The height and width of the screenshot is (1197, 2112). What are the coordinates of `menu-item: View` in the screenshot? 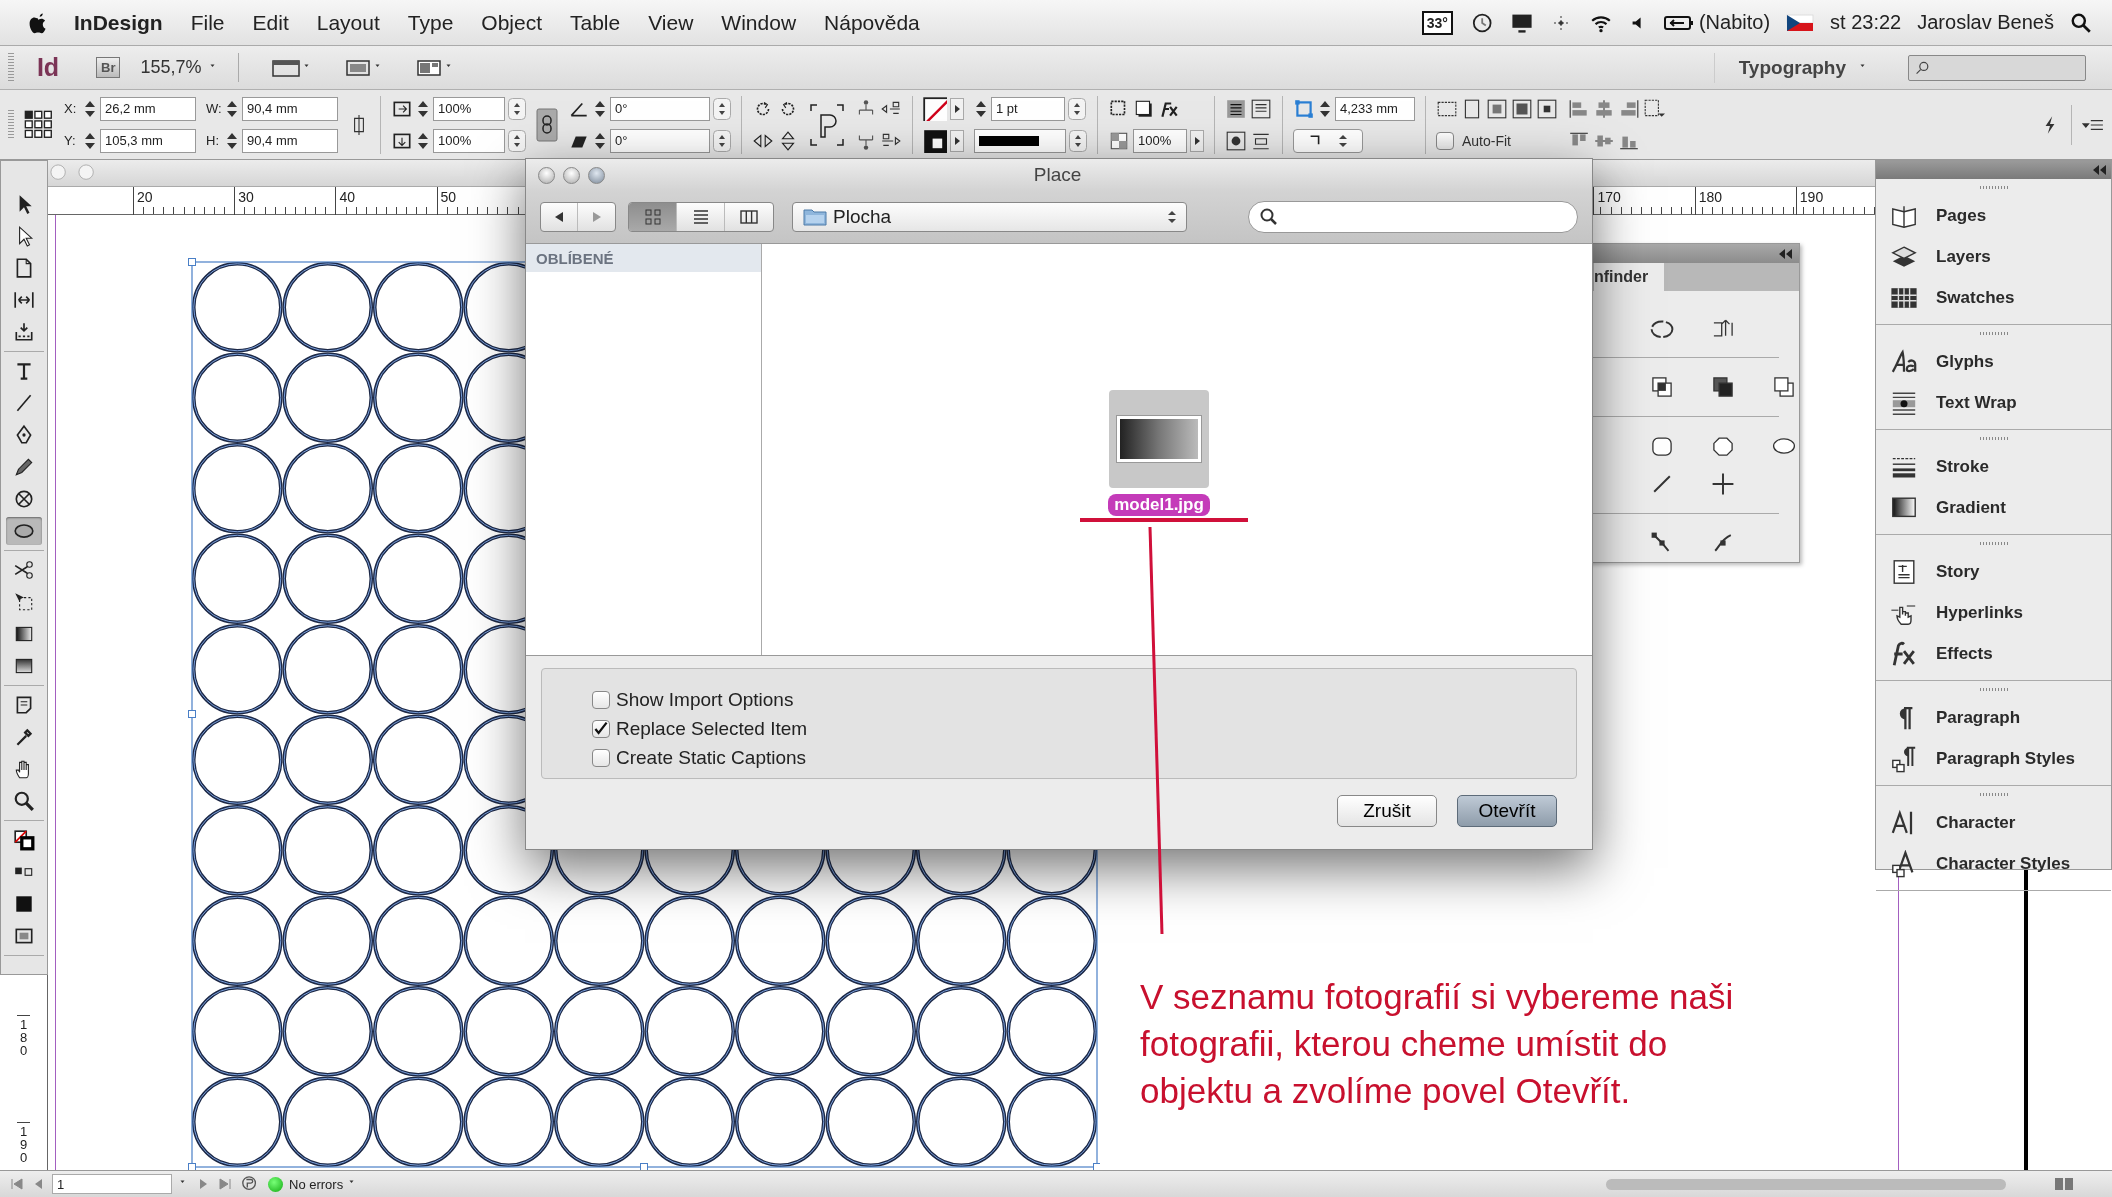 It's located at (671, 22).